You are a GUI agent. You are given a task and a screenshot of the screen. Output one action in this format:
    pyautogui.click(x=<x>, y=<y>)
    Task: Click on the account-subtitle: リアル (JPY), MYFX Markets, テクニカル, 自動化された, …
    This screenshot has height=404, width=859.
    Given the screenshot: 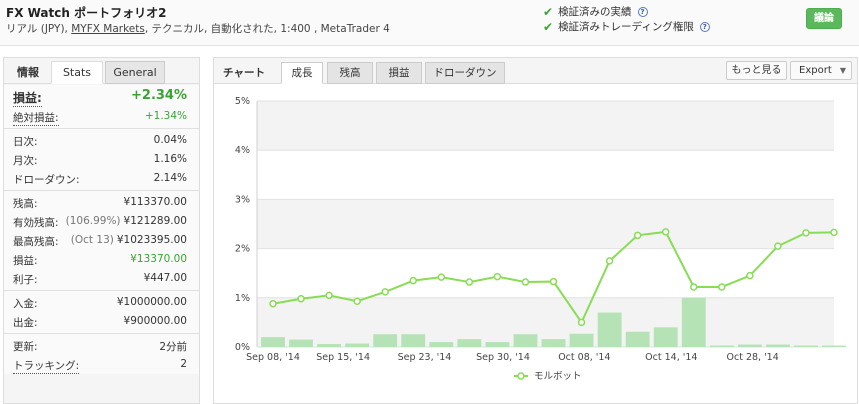 What is the action you would take?
    pyautogui.click(x=198, y=28)
    